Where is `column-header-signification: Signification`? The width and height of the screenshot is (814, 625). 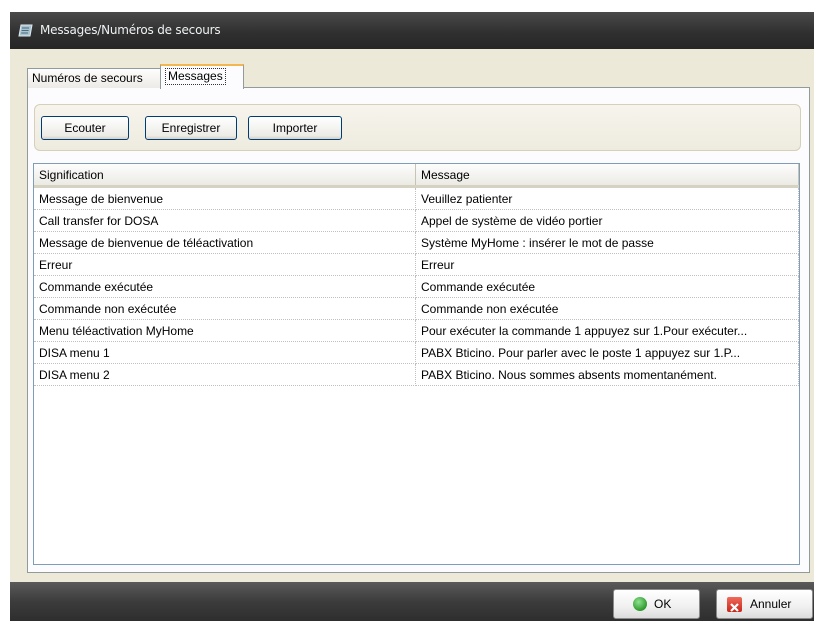 column-header-signification: Signification is located at coordinates (225, 176).